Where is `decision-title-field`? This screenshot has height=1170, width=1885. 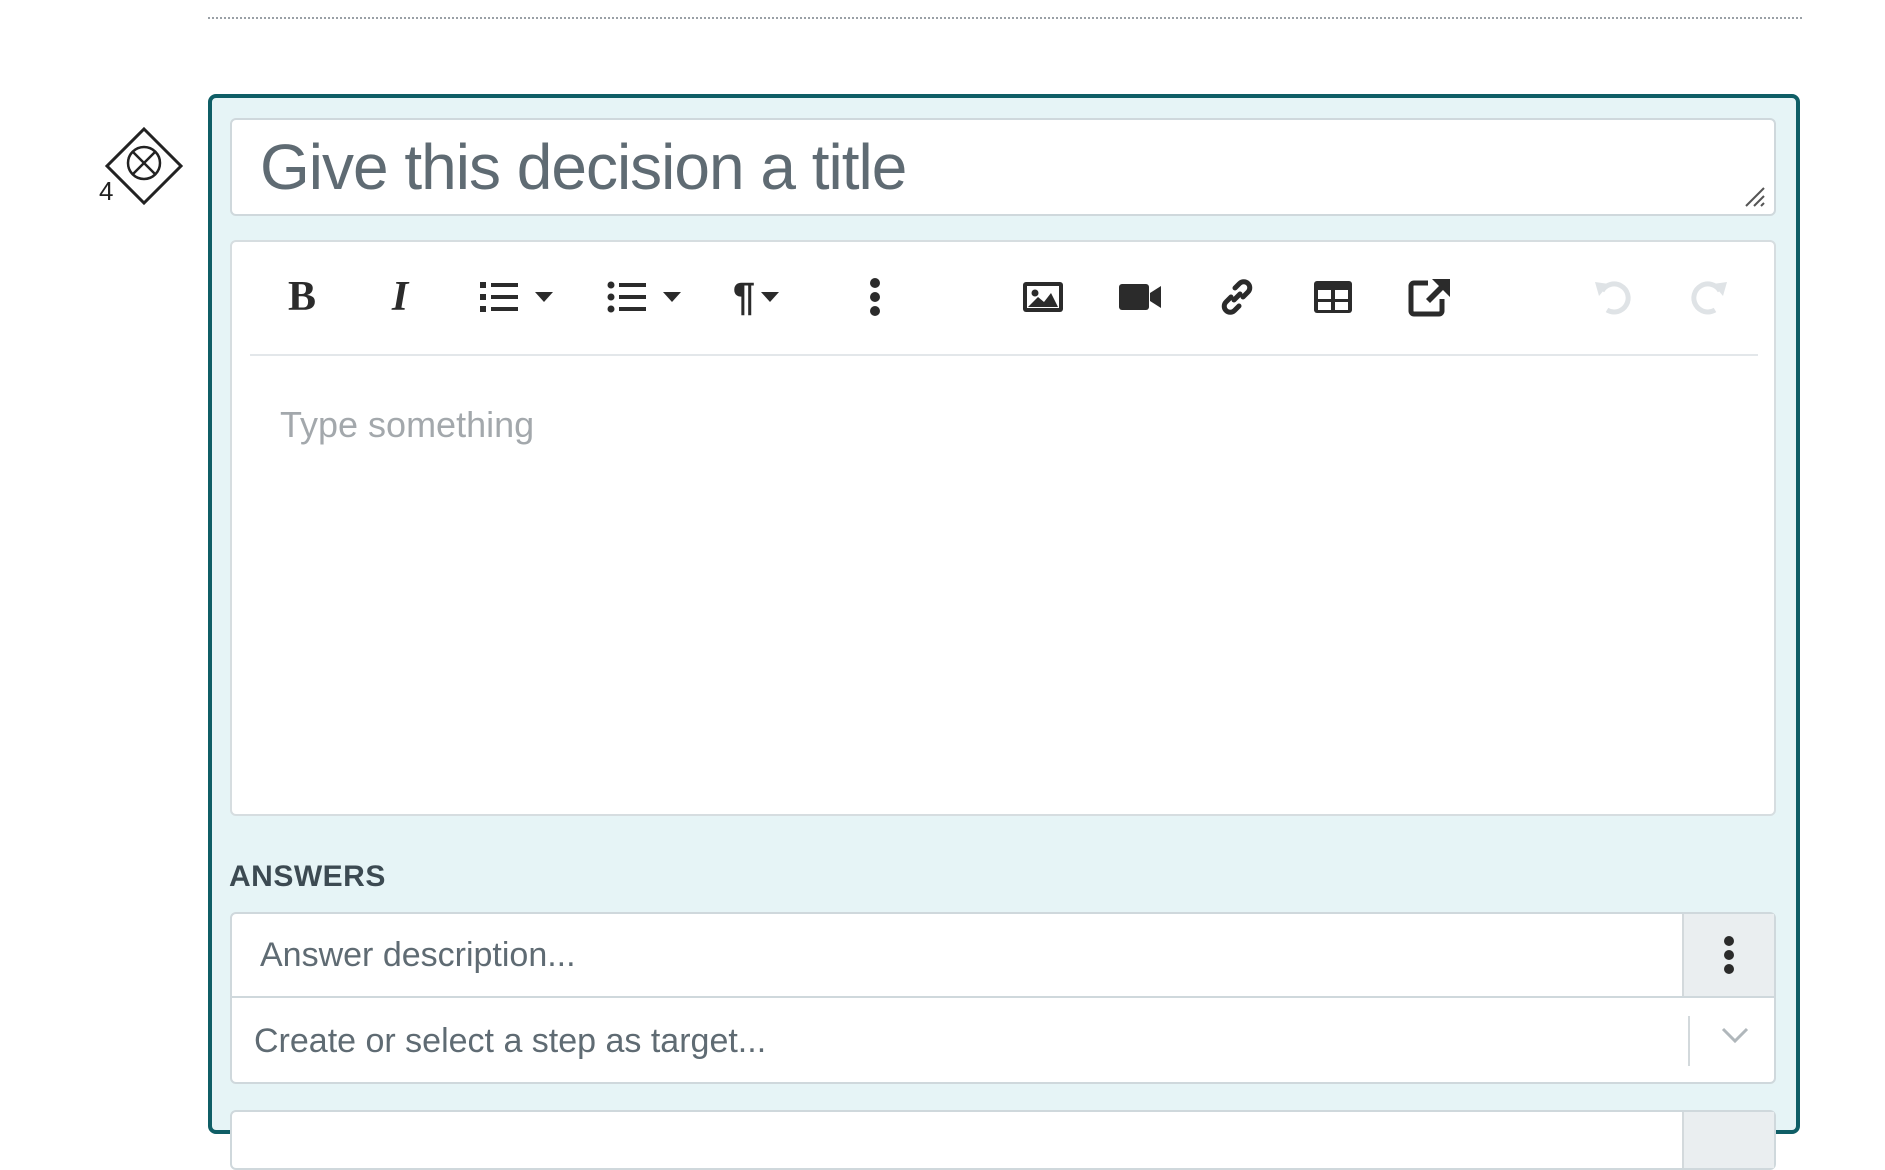 decision-title-field is located at coordinates (1003, 167).